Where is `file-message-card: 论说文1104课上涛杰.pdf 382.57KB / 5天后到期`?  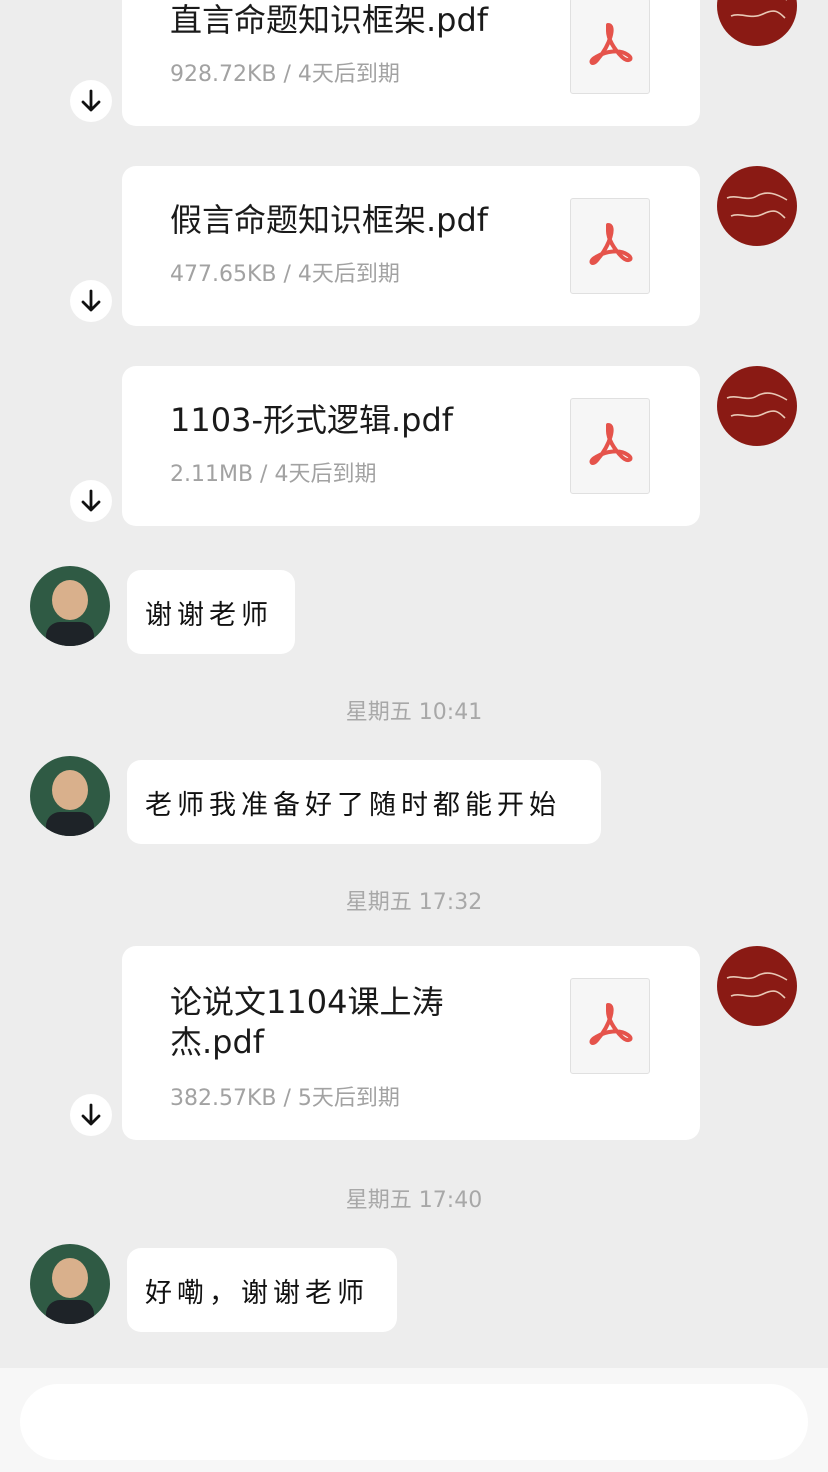 file-message-card: 论说文1104课上涛杰.pdf 382.57KB / 5天后到期 is located at coordinates (411, 1043).